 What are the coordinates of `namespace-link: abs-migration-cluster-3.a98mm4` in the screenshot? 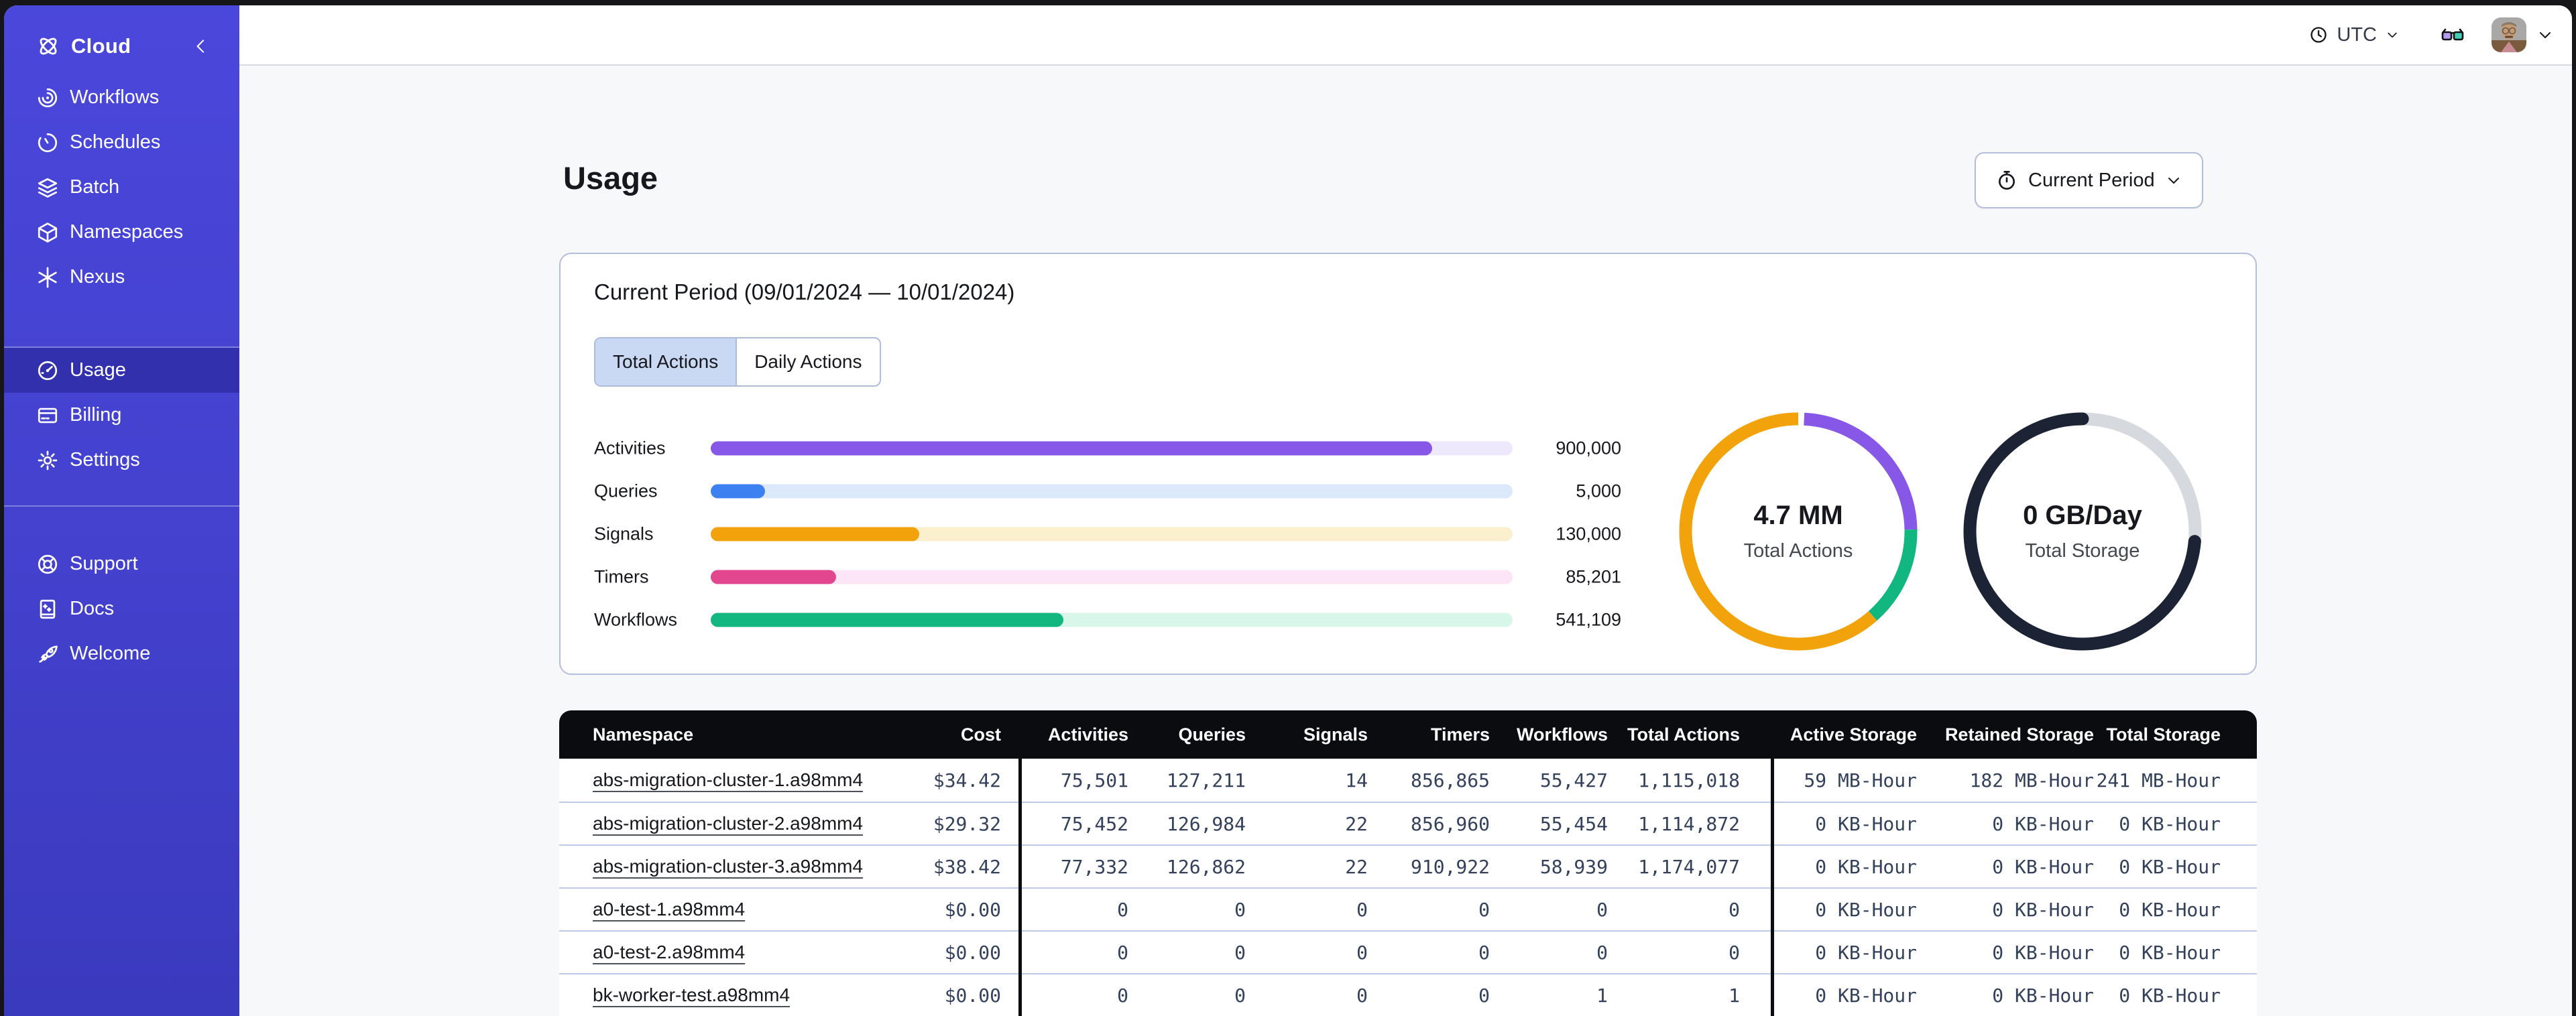 It's located at (728, 867).